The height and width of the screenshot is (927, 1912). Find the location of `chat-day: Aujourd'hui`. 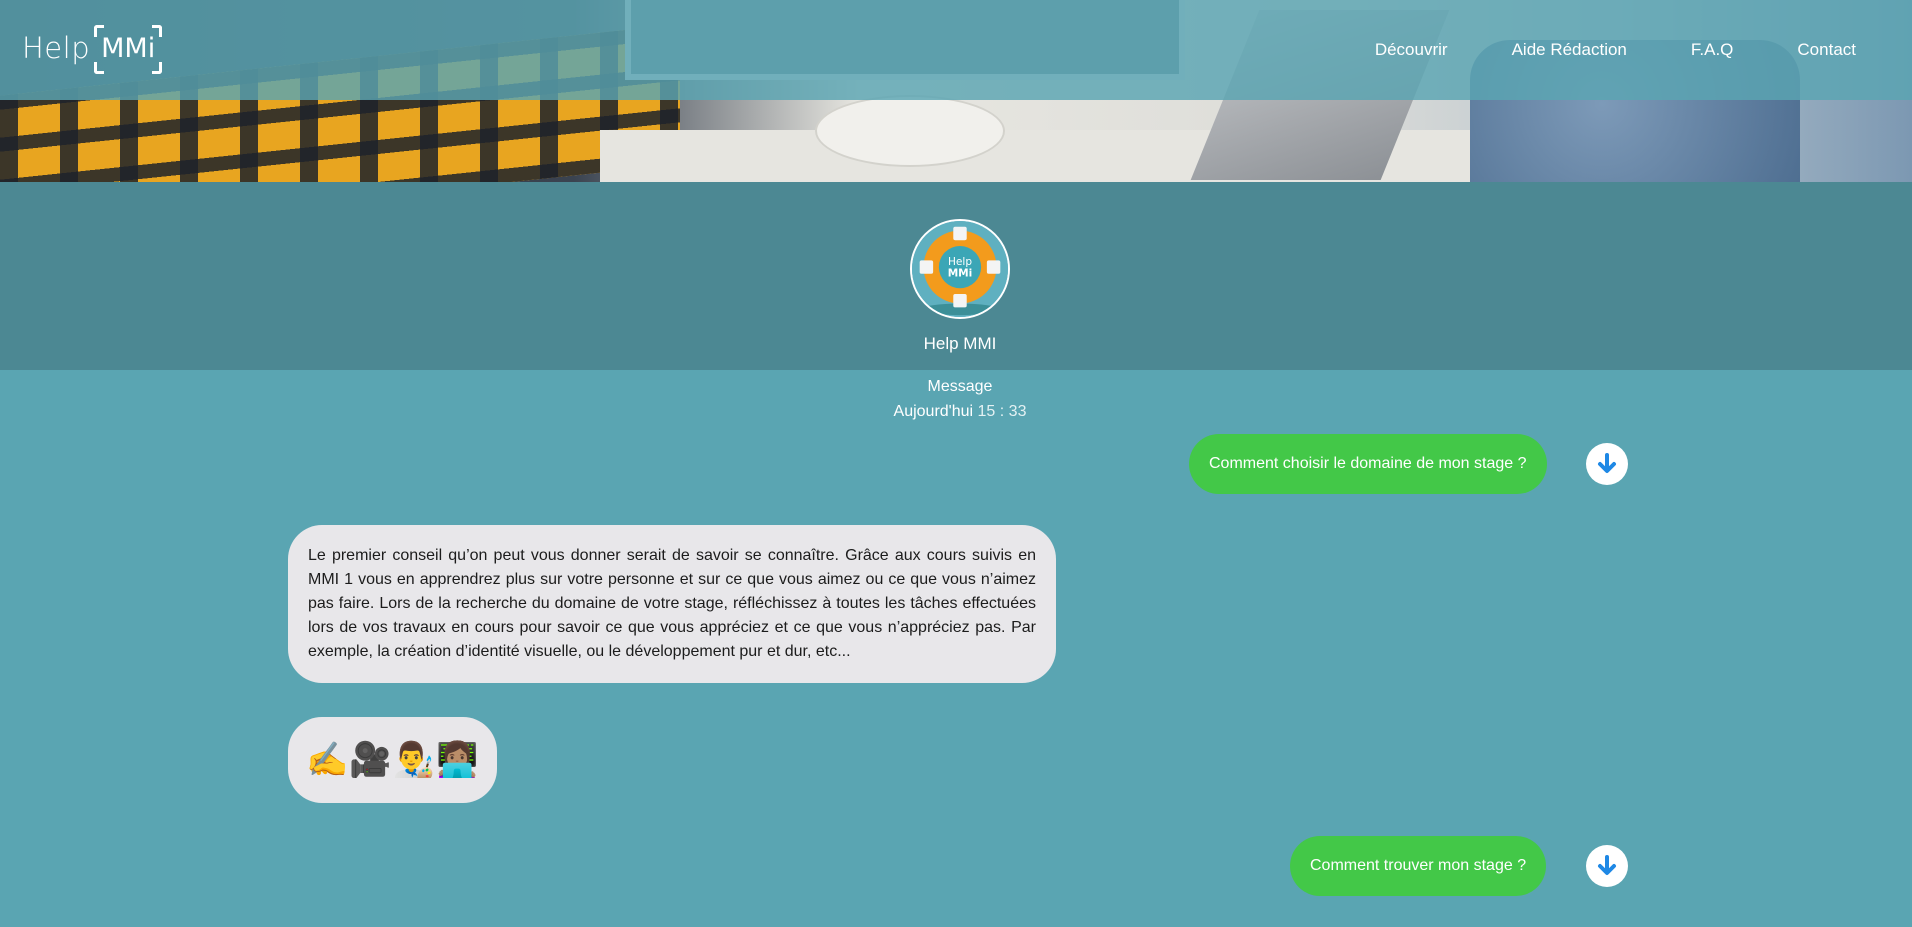

chat-day: Aujourd'hui is located at coordinates (933, 411).